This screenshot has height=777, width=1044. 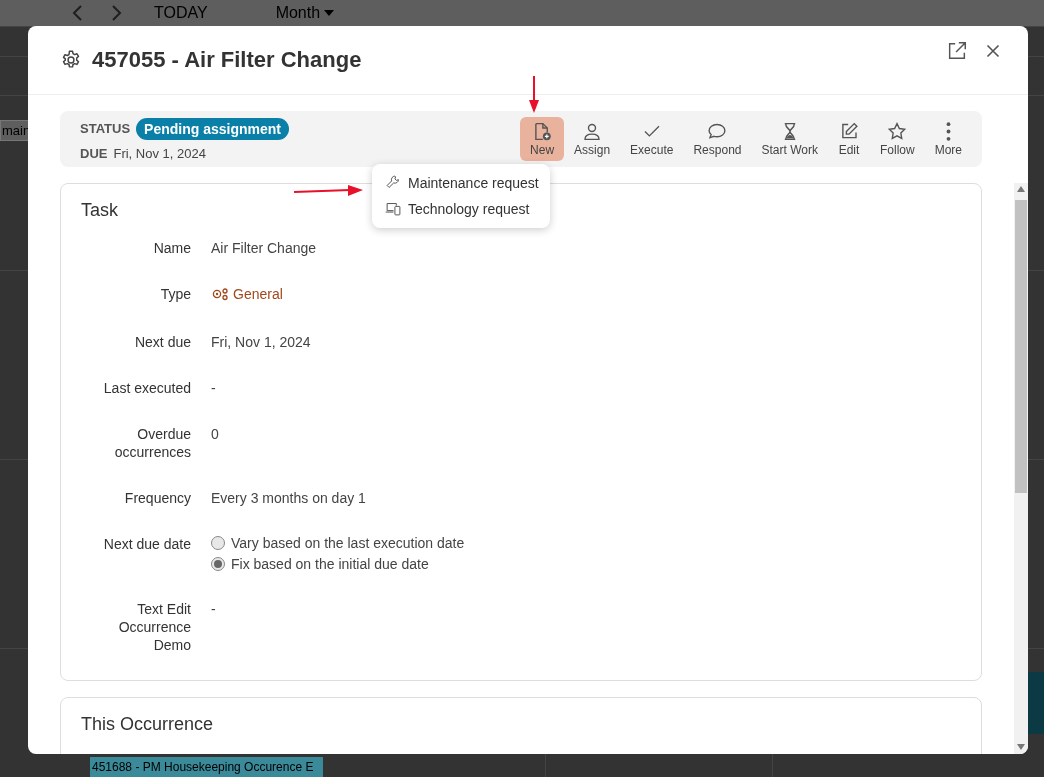 What do you see at coordinates (147, 544) in the screenshot?
I see `field-label: Next due date` at bounding box center [147, 544].